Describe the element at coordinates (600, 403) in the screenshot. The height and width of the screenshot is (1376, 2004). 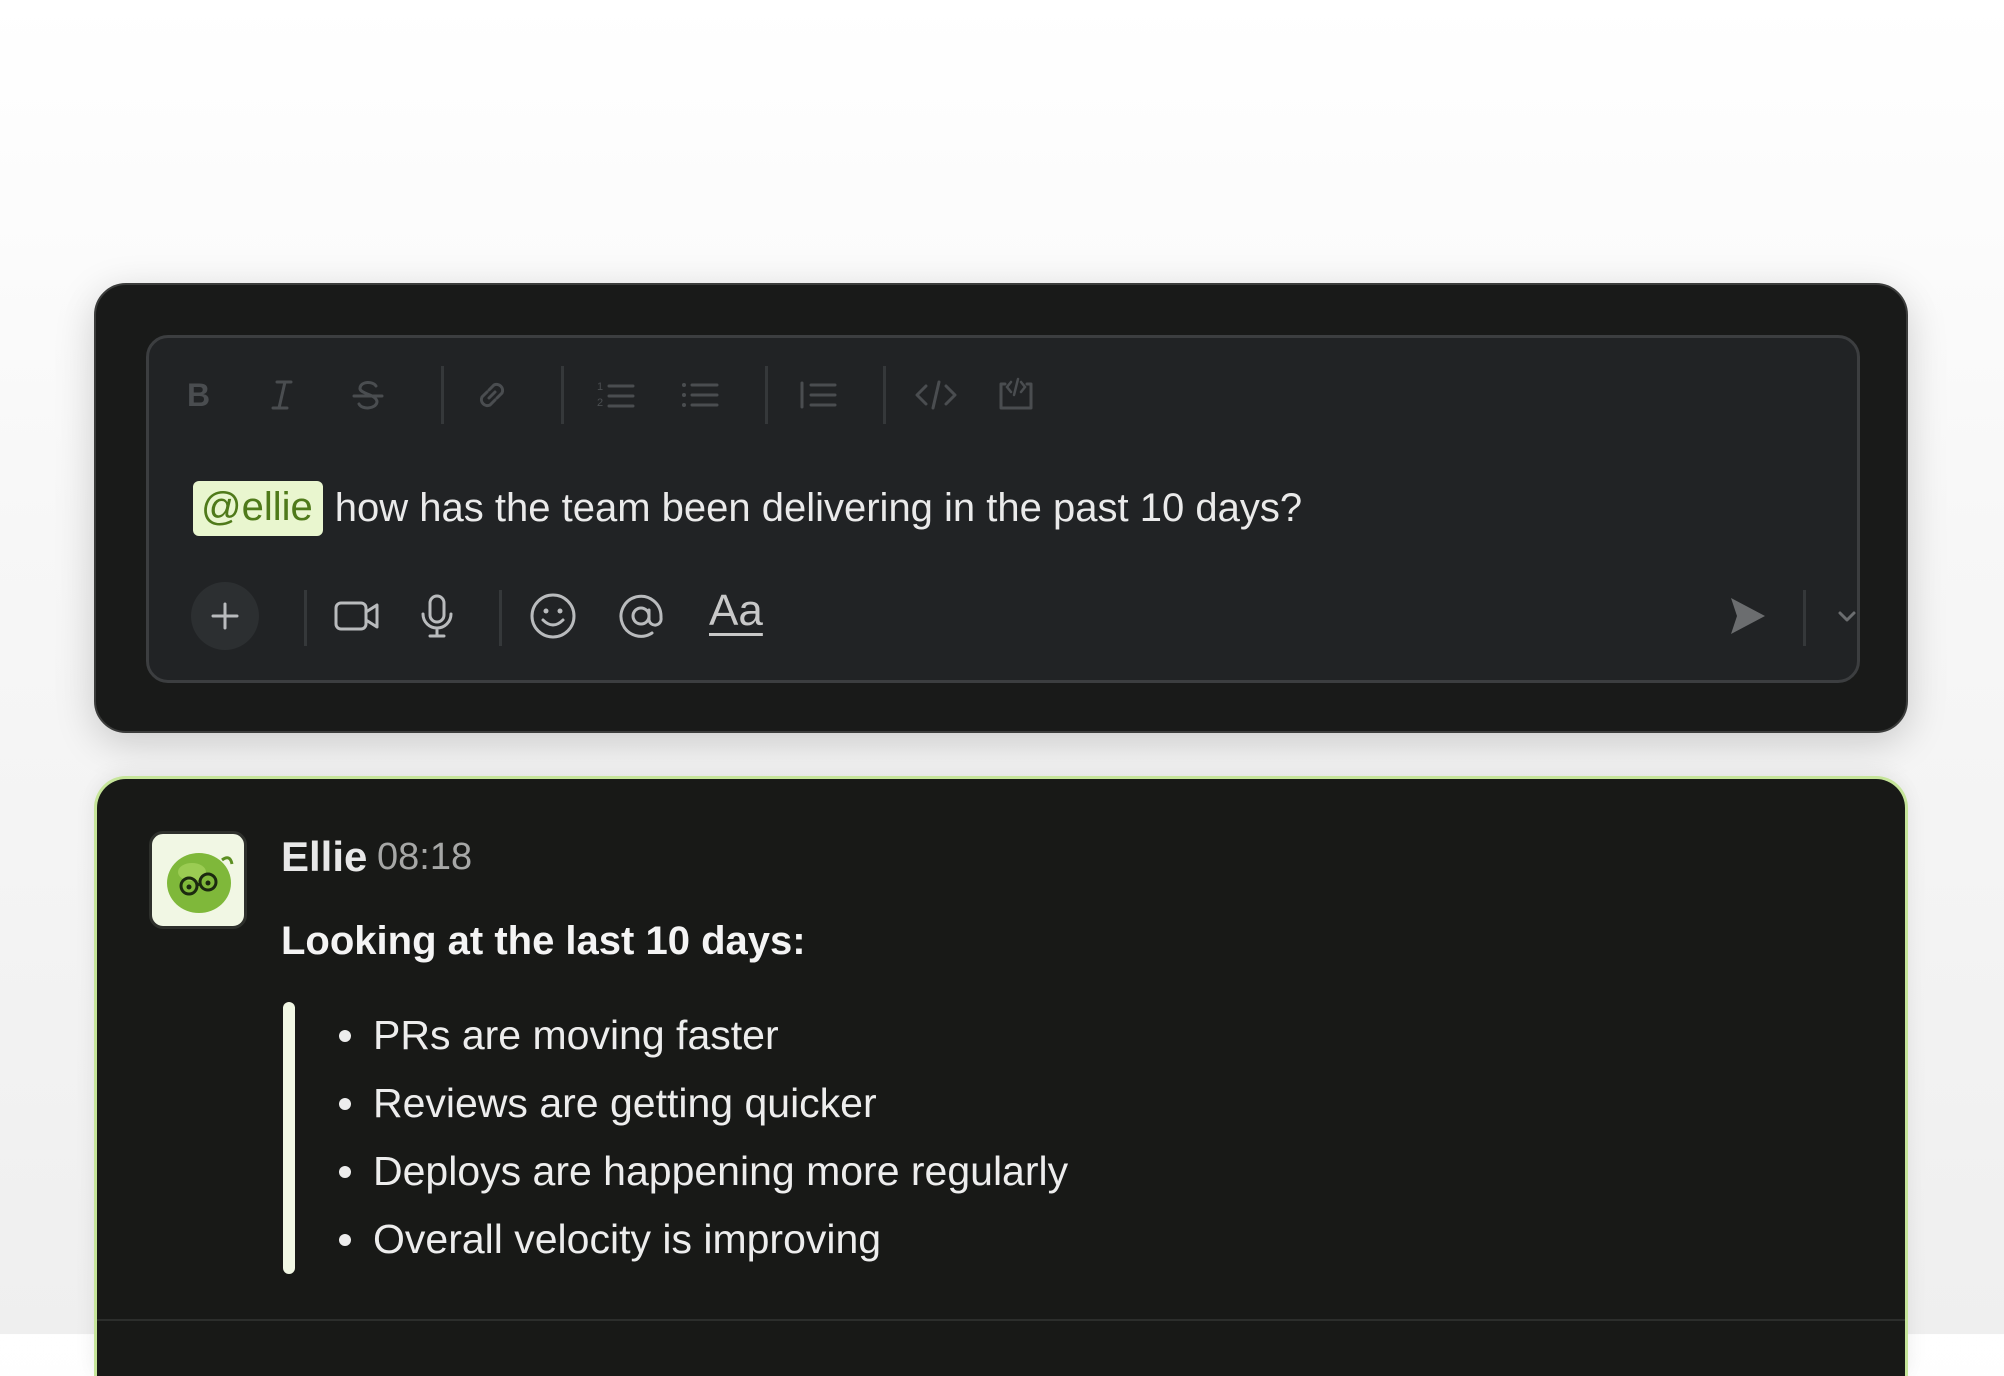
I see `svg-text: 2` at that location.